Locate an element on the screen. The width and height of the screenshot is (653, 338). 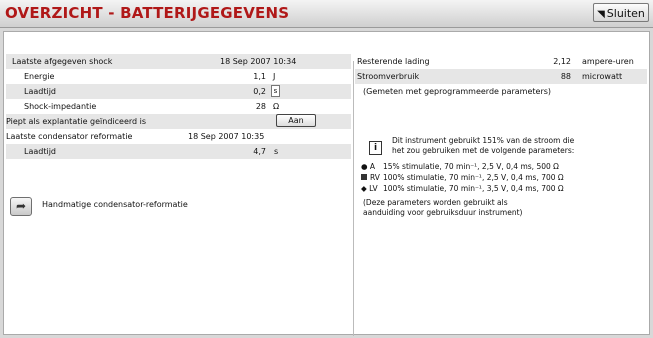
measured-note-row: (Gemeten met geprogrammeerde parameters) is located at coordinates (501, 91).